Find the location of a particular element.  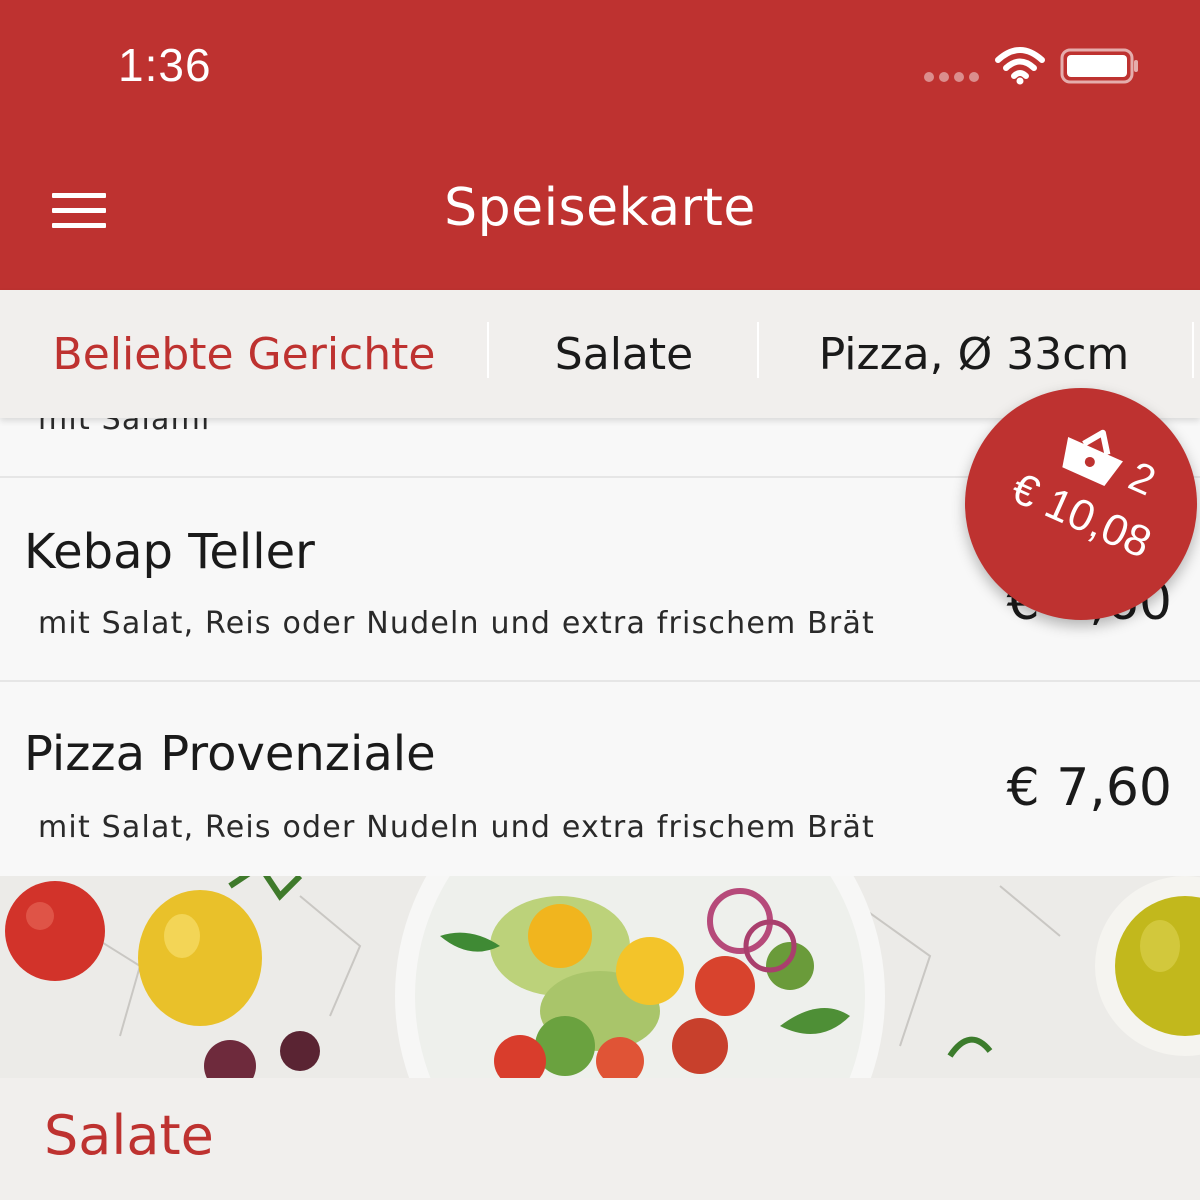

item-title: Pizza Provenziale is located at coordinates (230, 754).